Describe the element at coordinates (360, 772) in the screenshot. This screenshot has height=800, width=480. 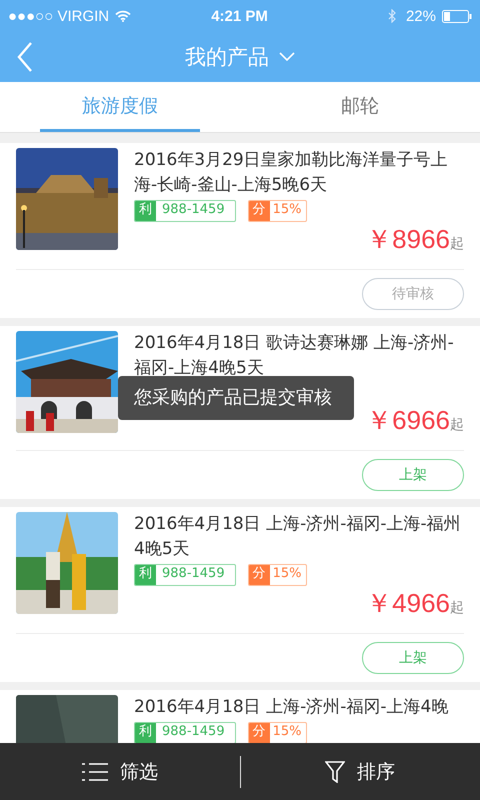
I see `sort-button: 排序` at that location.